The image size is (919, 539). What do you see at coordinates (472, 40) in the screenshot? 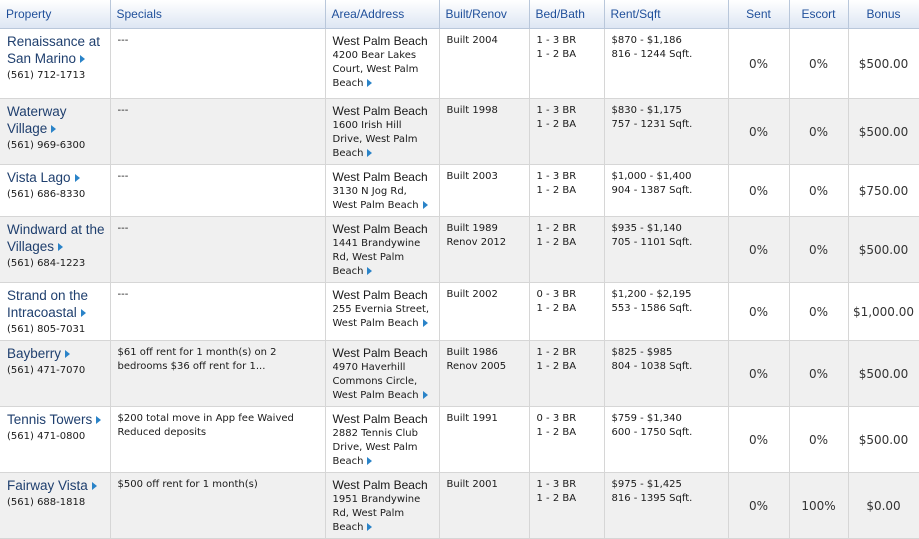
I see `built-year: Built 2004` at bounding box center [472, 40].